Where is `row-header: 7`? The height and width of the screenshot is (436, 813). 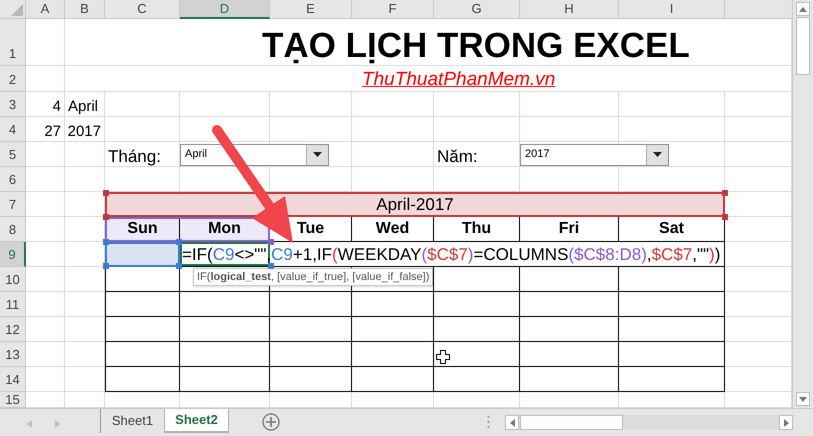
row-header: 7 is located at coordinates (13, 204).